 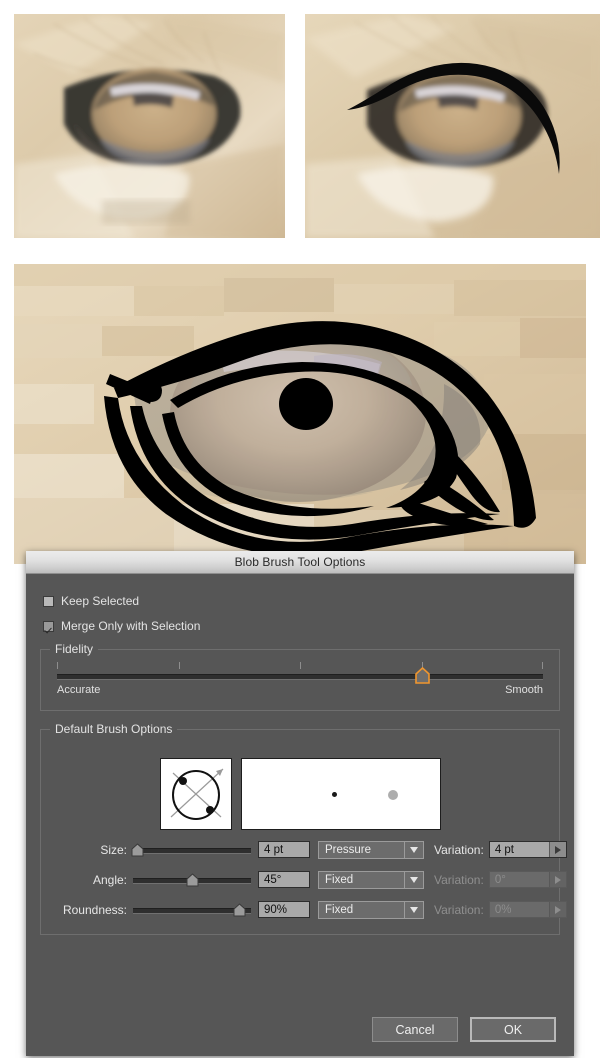 What do you see at coordinates (300, 666) in the screenshot?
I see `fidelity-ticks` at bounding box center [300, 666].